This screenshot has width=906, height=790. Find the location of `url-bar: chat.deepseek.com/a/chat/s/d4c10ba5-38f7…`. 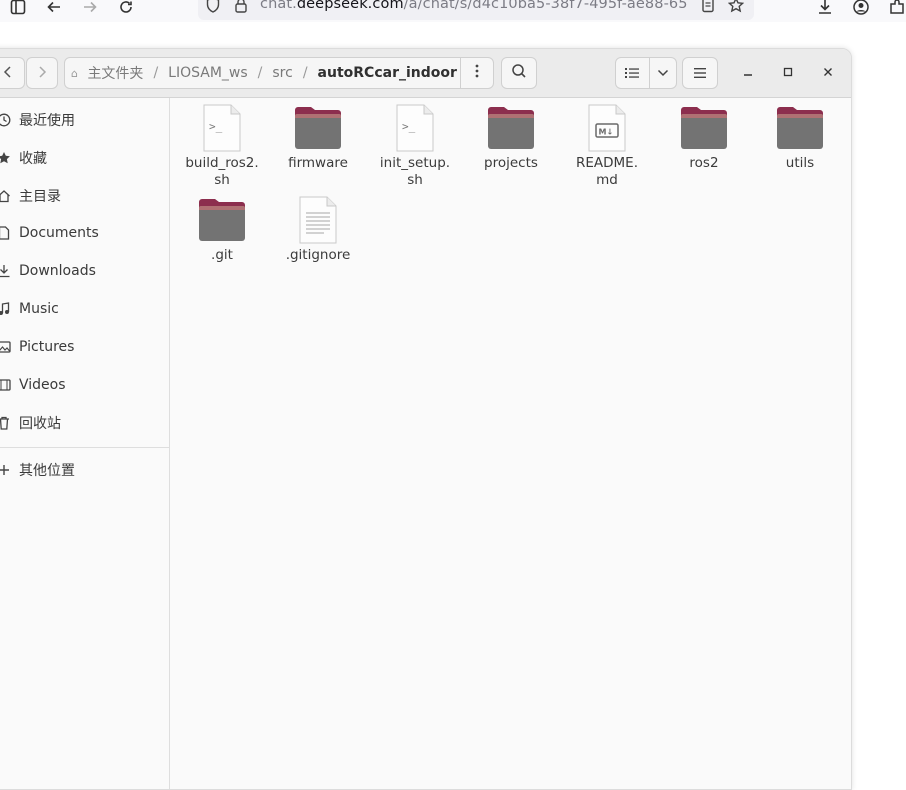

url-bar: chat.deepseek.com/a/chat/s/d4c10ba5-38f7… is located at coordinates (476, 10).